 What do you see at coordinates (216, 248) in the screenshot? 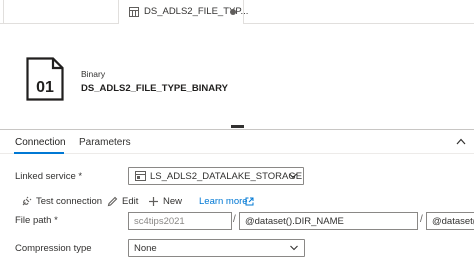
I see `compression-type-select: None` at bounding box center [216, 248].